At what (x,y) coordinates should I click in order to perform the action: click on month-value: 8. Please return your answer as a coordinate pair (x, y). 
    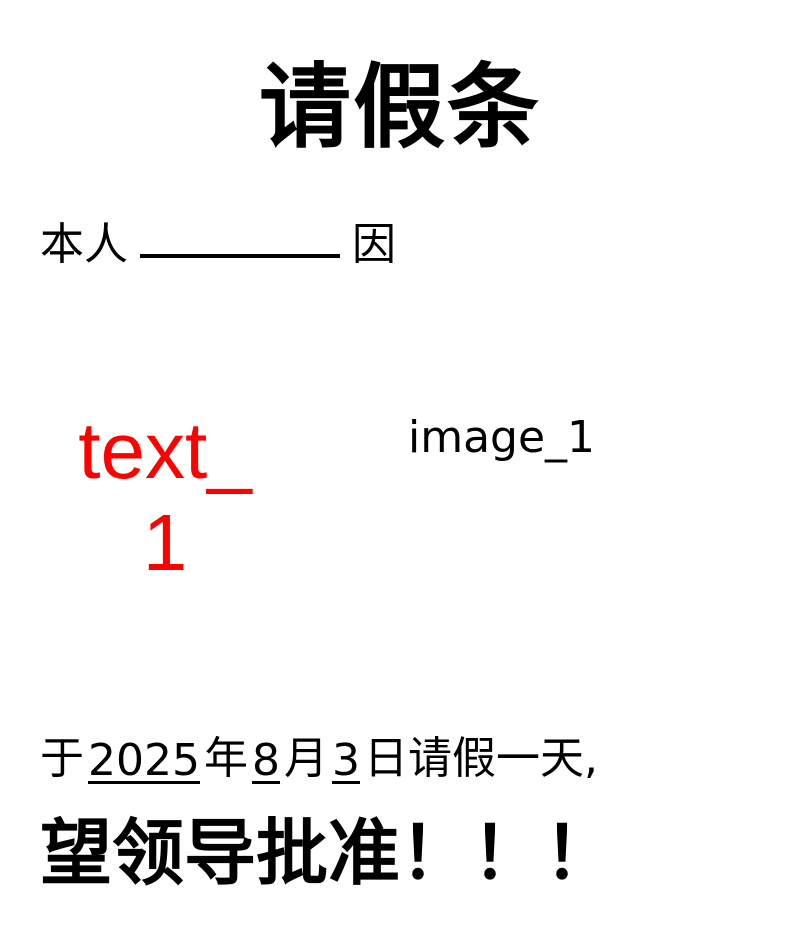
    Looking at the image, I should click on (265, 760).